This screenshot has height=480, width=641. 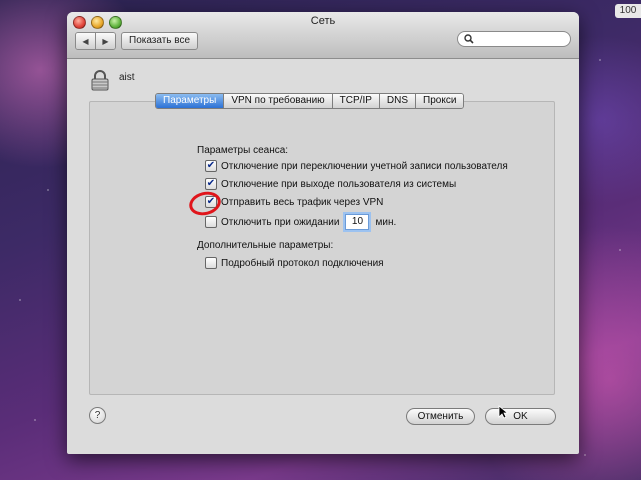 I want to click on checkbox-disconnect-on-logout: ✔, so click(x=211, y=184).